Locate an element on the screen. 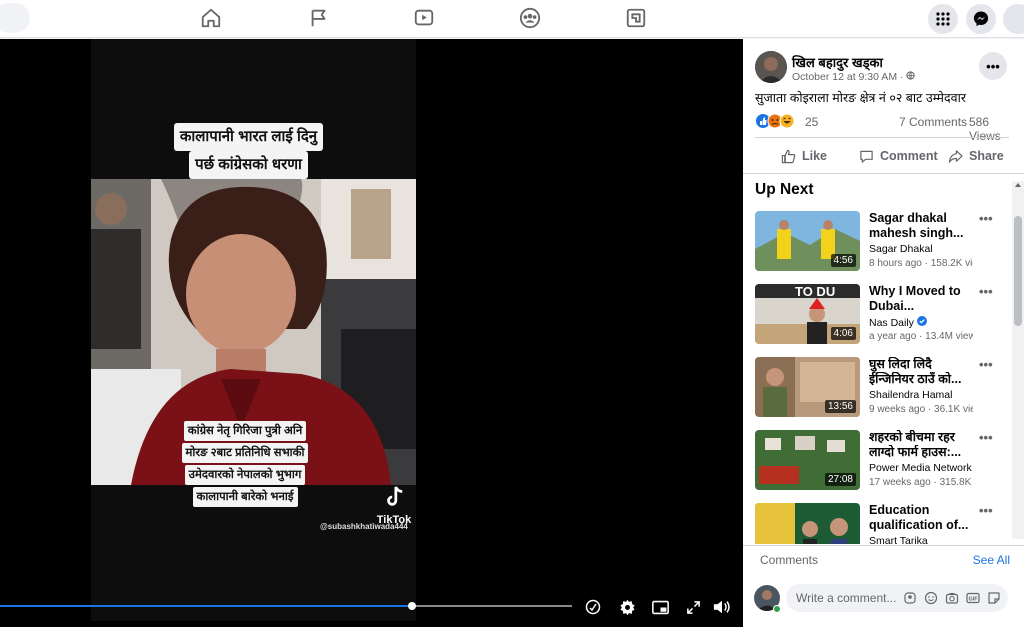 The width and height of the screenshot is (1024, 627). grid-menu-icon is located at coordinates (943, 19).